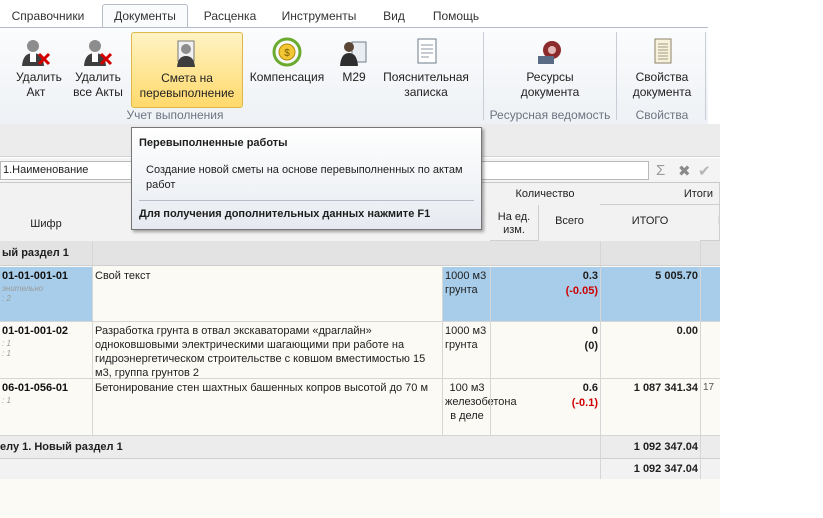 This screenshot has height=518, width=823. Describe the element at coordinates (665, 388) in the screenshot. I see `row-itogo: 1 087 341.34` at that location.